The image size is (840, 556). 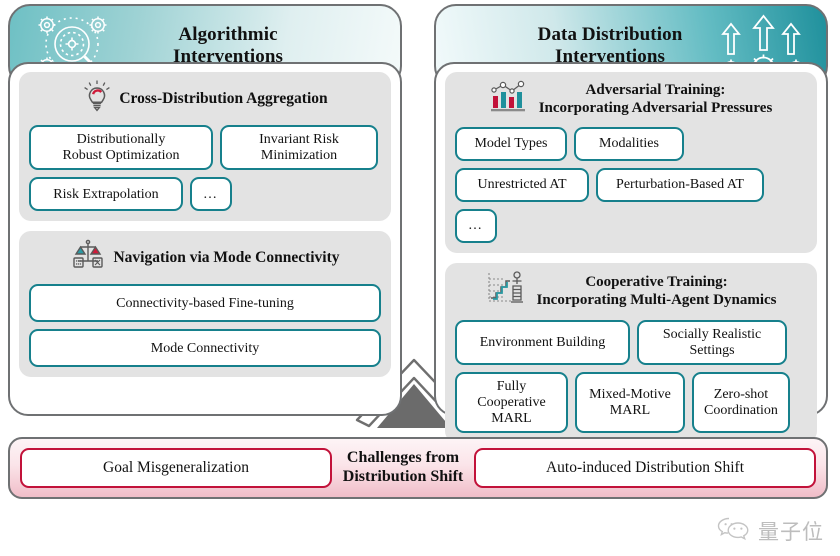 I want to click on watermark: 量子位, so click(x=770, y=530).